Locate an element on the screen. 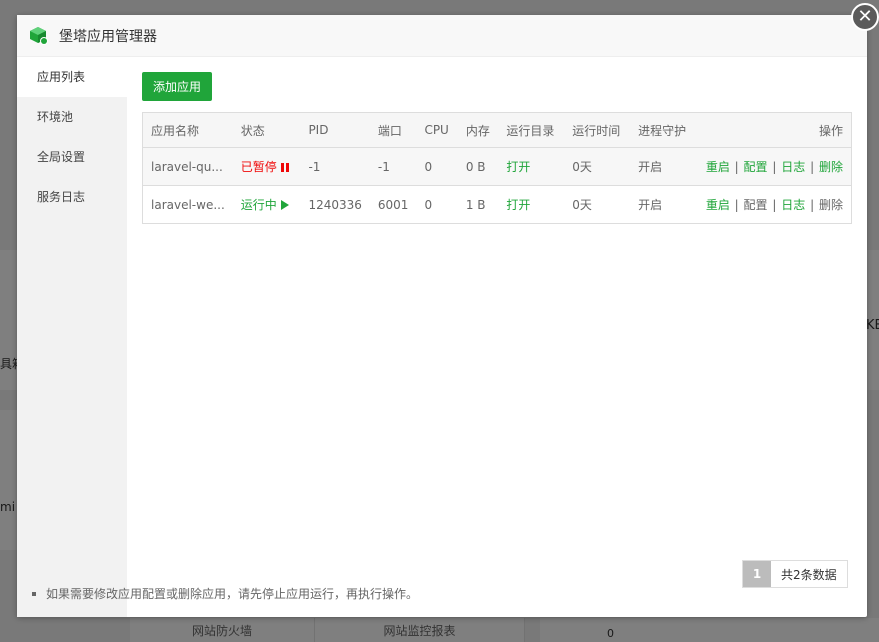 The width and height of the screenshot is (879, 642). cell-pid: 1240336 is located at coordinates (335, 204).